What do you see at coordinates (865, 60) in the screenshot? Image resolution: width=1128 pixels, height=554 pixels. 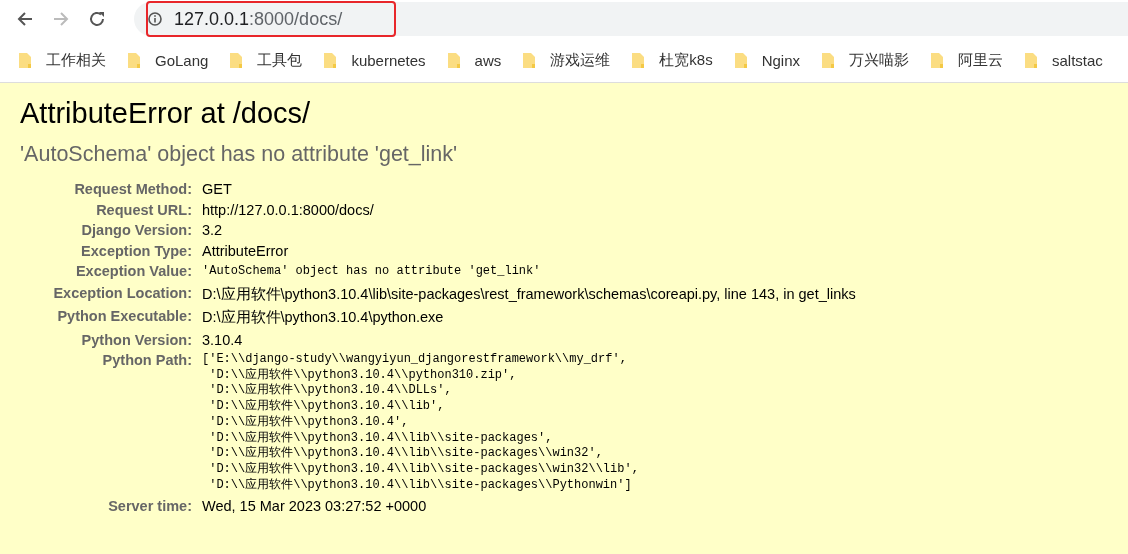 I see `bookmark-folder: 万兴喵影` at bounding box center [865, 60].